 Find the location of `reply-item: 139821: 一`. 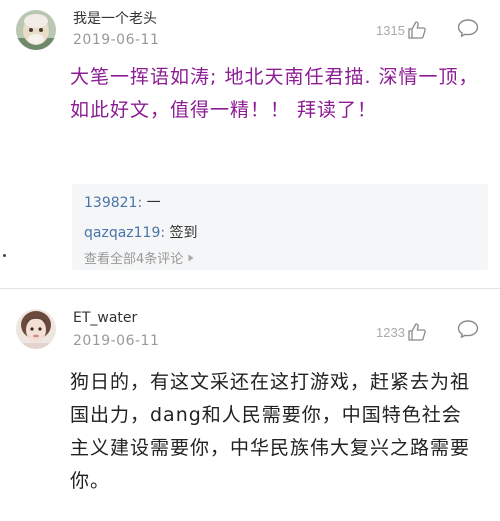

reply-item: 139821: 一 is located at coordinates (122, 202).